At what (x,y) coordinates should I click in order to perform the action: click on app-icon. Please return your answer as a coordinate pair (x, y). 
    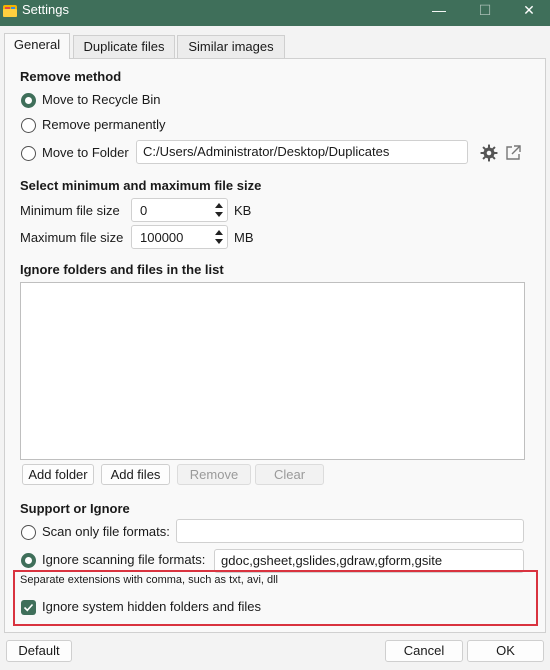
    Looking at the image, I should click on (10, 11).